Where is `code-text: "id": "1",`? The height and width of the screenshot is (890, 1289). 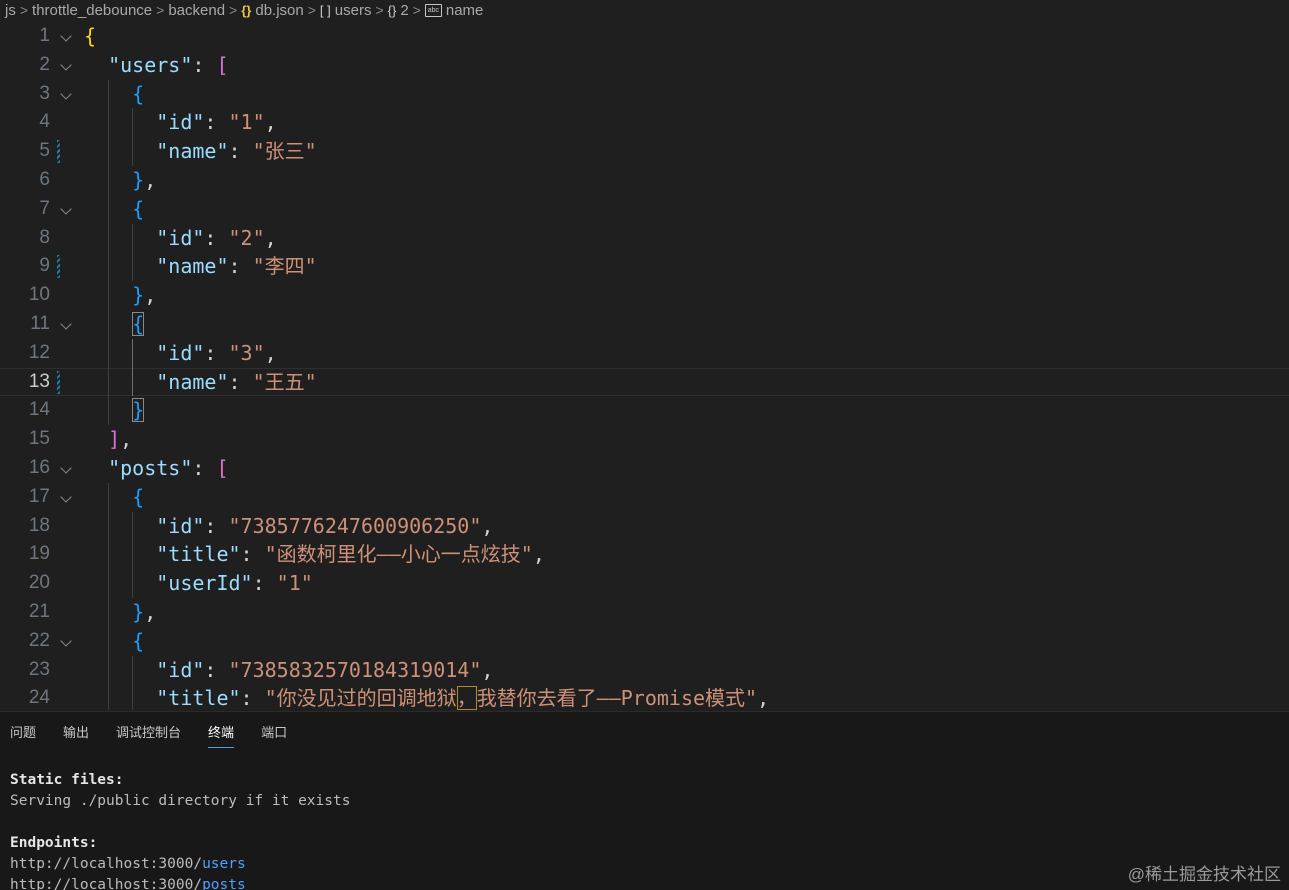 code-text: "id": "1", is located at coordinates (216, 122).